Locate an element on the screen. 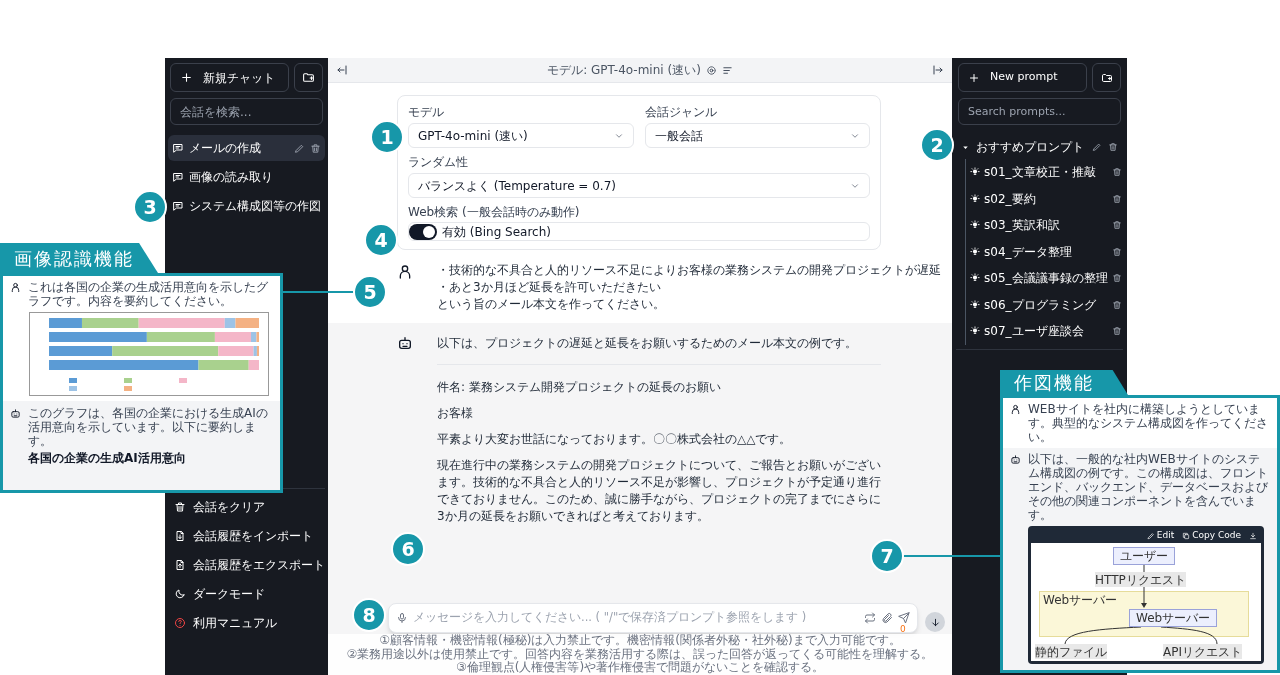 This screenshot has width=1280, height=675. folder-plus-icon is located at coordinates (1106, 77).